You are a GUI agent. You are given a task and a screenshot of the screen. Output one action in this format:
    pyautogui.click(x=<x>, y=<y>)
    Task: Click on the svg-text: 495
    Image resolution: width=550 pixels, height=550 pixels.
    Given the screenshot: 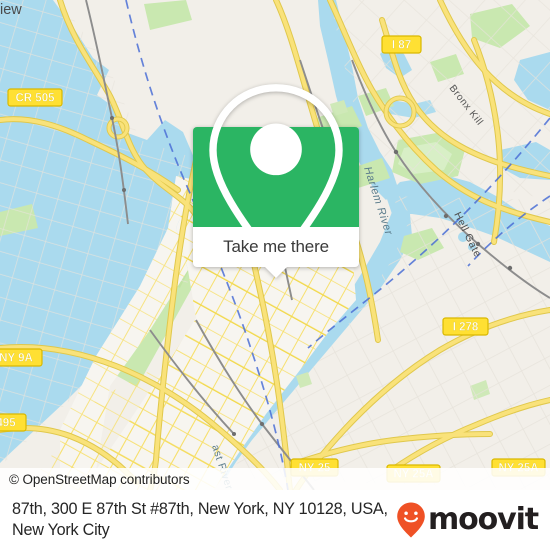 What is the action you would take?
    pyautogui.click(x=8, y=424)
    